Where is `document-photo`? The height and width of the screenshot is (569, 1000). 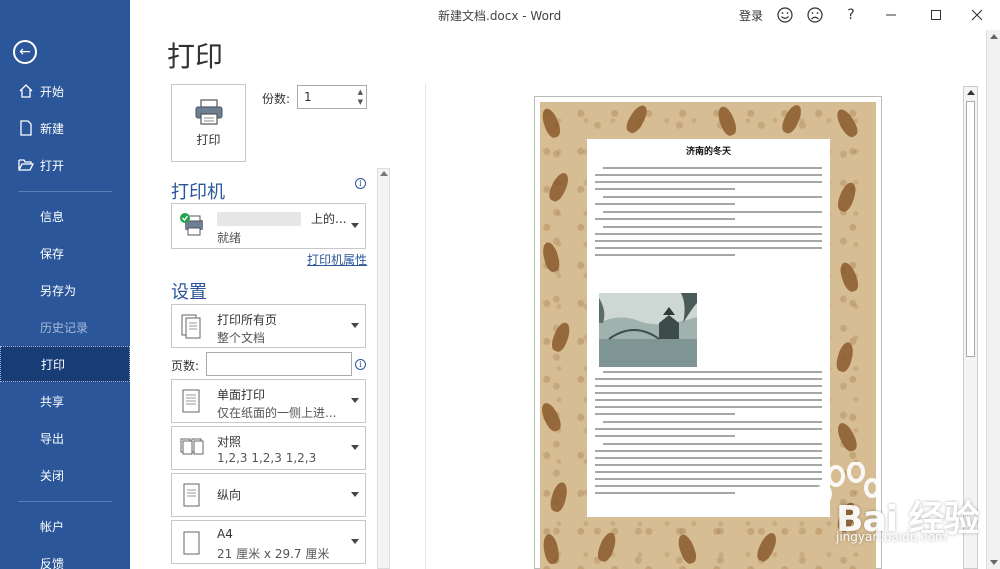 document-photo is located at coordinates (648, 330).